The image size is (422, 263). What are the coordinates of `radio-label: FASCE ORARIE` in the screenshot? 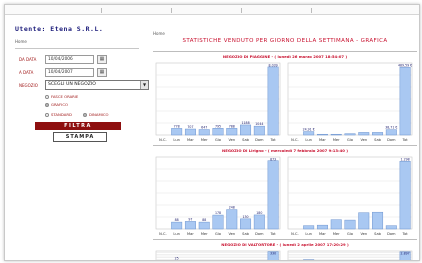 It's located at (65, 96).